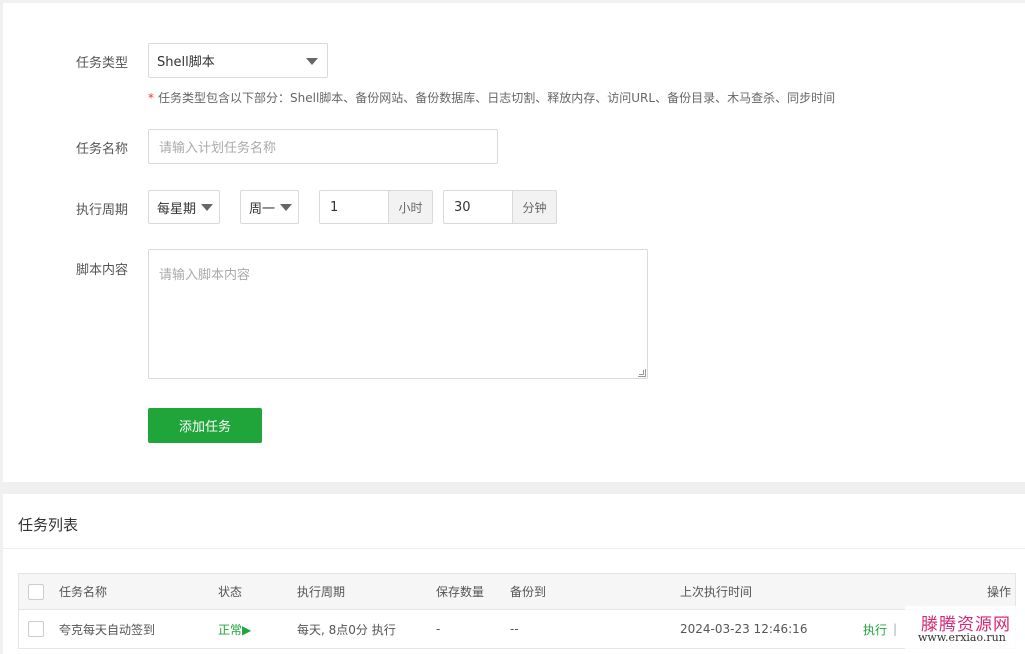  What do you see at coordinates (411, 207) in the screenshot?
I see `hour-unit-addon: 小时` at bounding box center [411, 207].